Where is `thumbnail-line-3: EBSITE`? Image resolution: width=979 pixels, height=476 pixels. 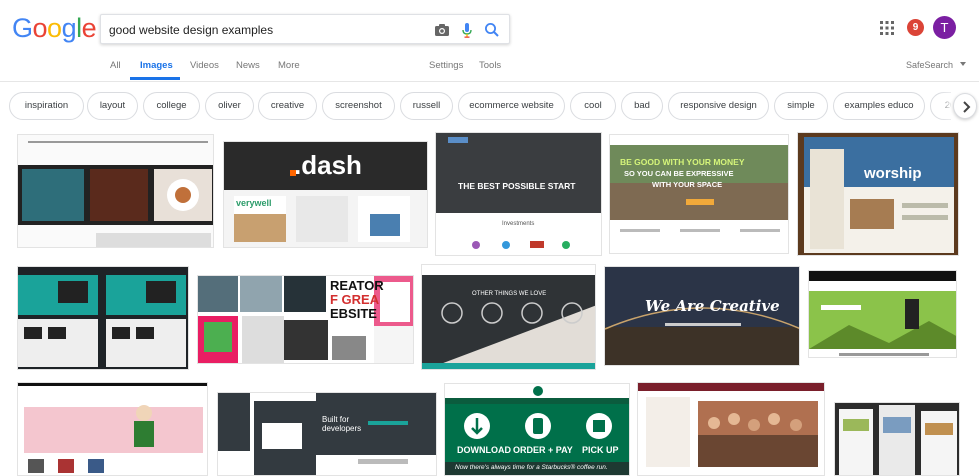 thumbnail-line-3: EBSITE is located at coordinates (353, 313).